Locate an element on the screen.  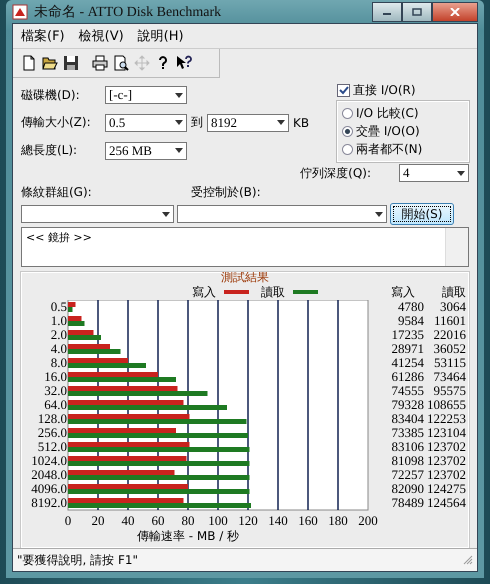
page-magnifier-icon is located at coordinates (121, 63).